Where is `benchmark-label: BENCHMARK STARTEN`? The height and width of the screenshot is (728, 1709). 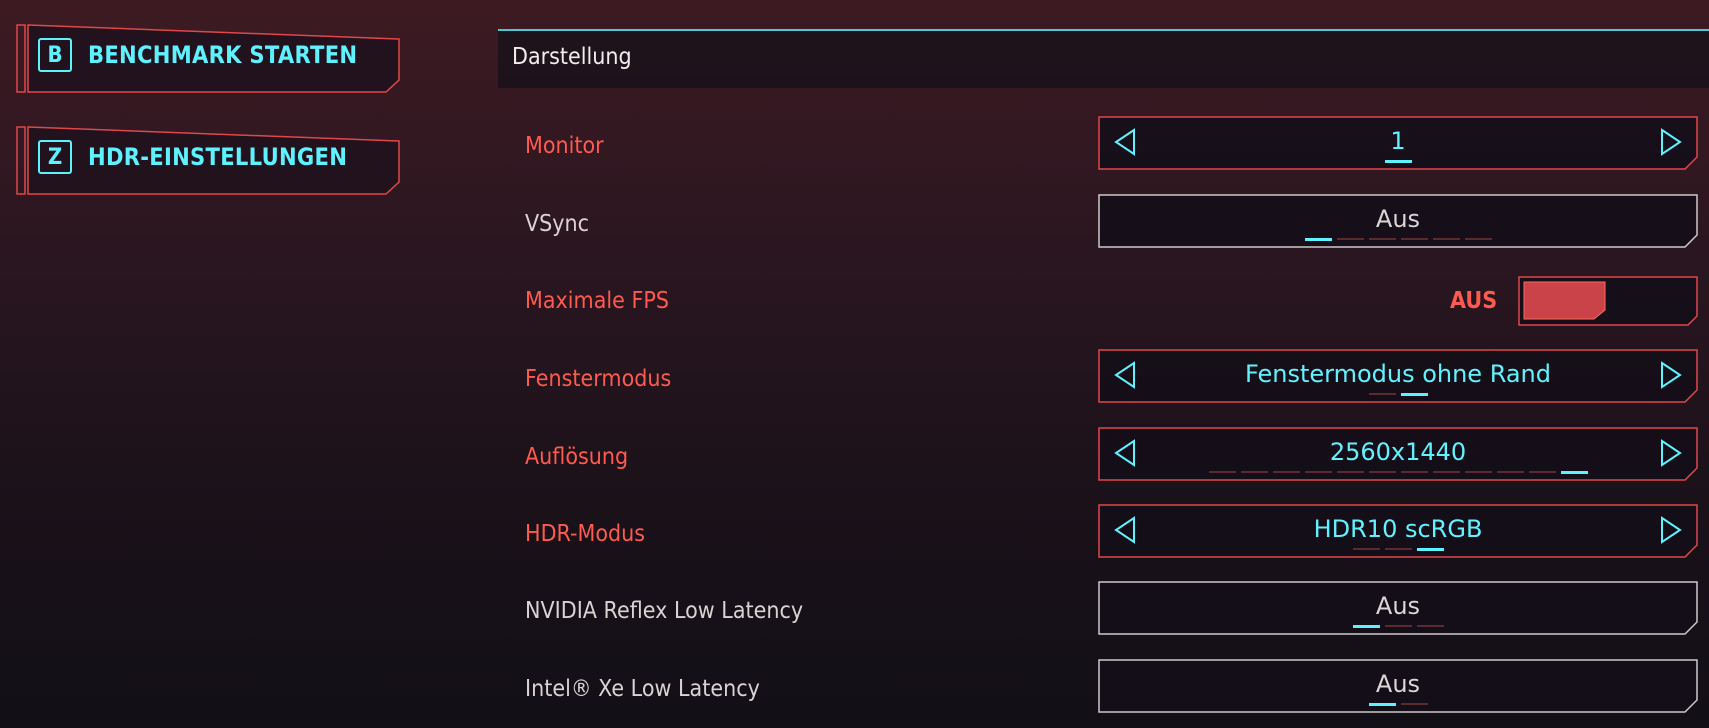
benchmark-label: BENCHMARK STARTEN is located at coordinates (223, 55).